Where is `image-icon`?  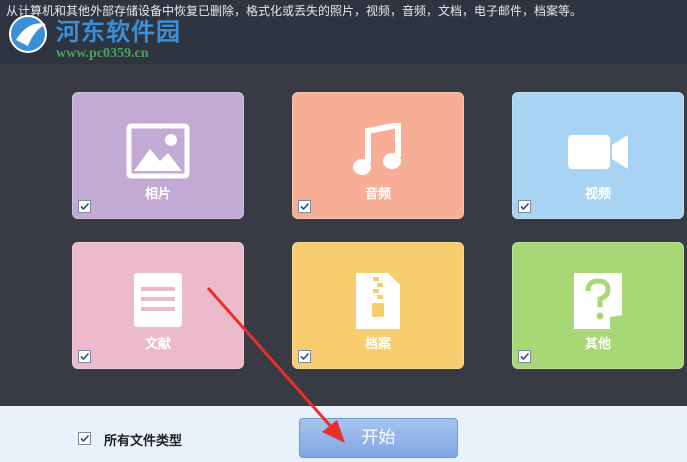
image-icon is located at coordinates (158, 151).